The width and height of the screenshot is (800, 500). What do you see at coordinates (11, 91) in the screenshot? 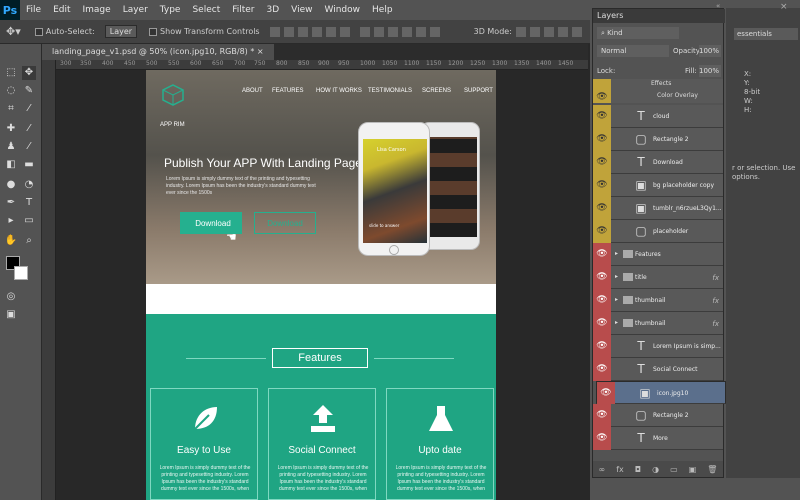
I see `lasso-tool-icon: ◌` at bounding box center [11, 91].